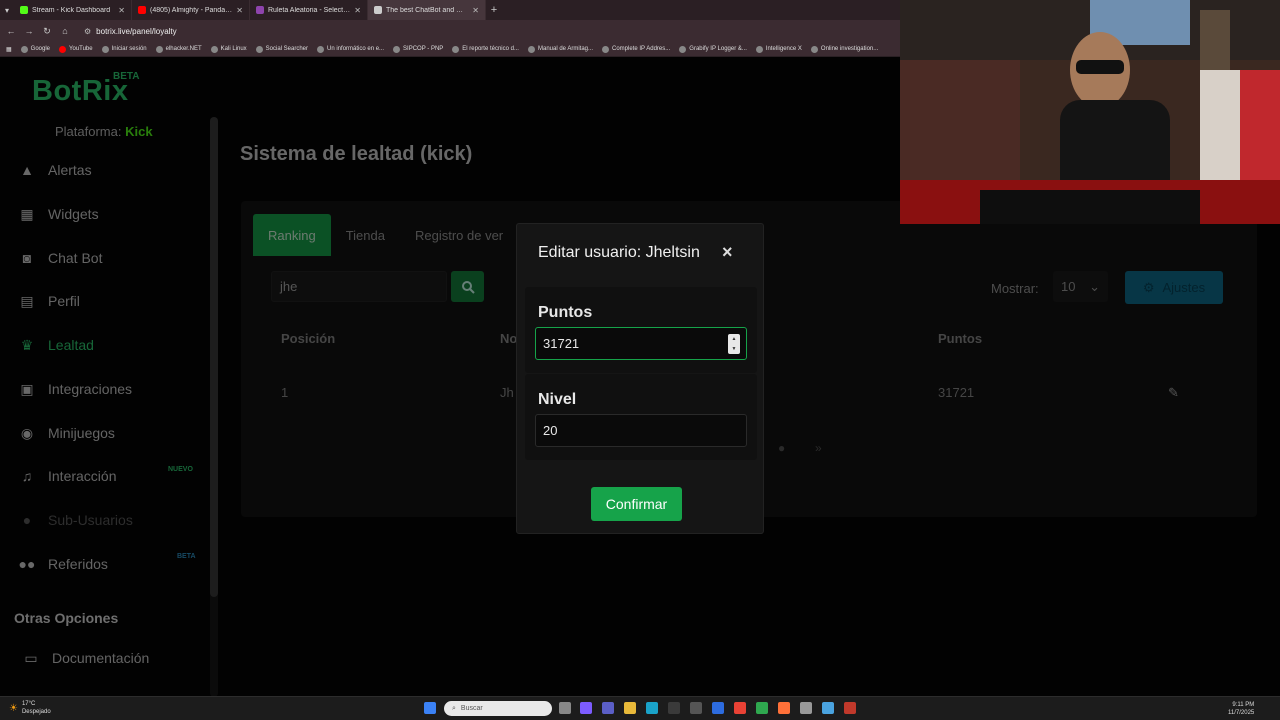  What do you see at coordinates (696, 708) in the screenshot?
I see `settings-app-icon` at bounding box center [696, 708].